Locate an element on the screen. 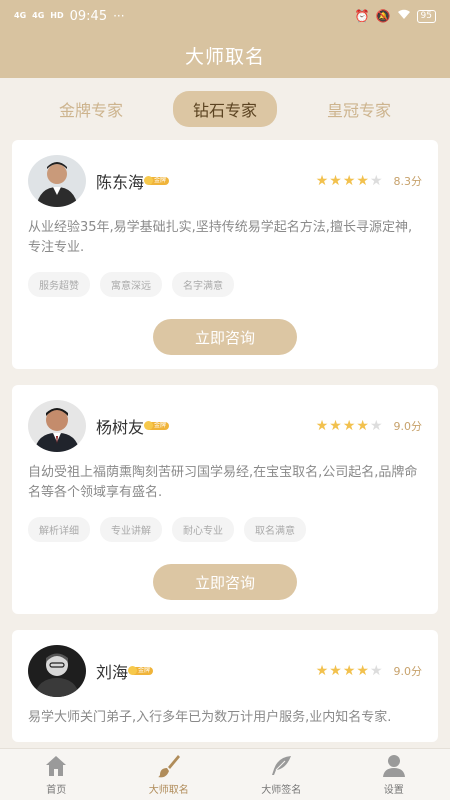 The image size is (450, 800). tab-diamond-expert: 钻石专家 is located at coordinates (224, 109).